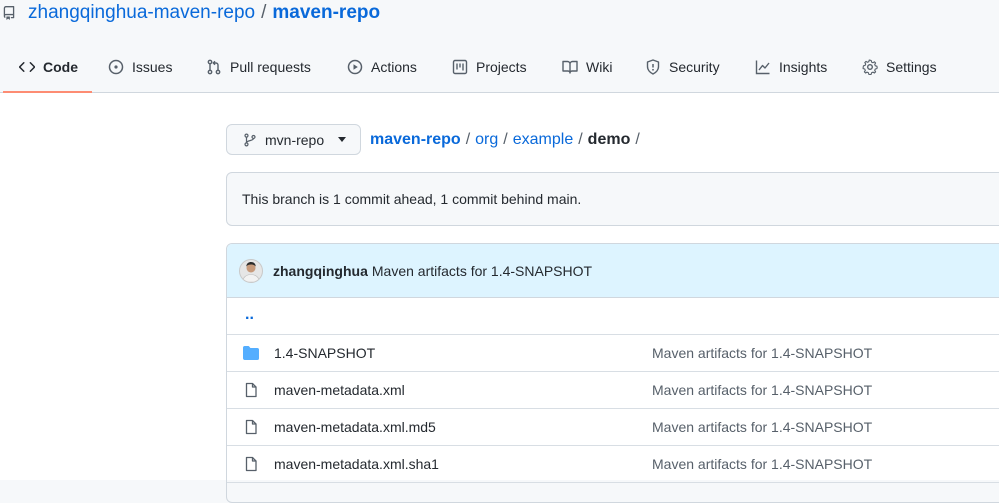 The height and width of the screenshot is (503, 999). I want to click on file-name-link: maven-metadata.xml, so click(339, 390).